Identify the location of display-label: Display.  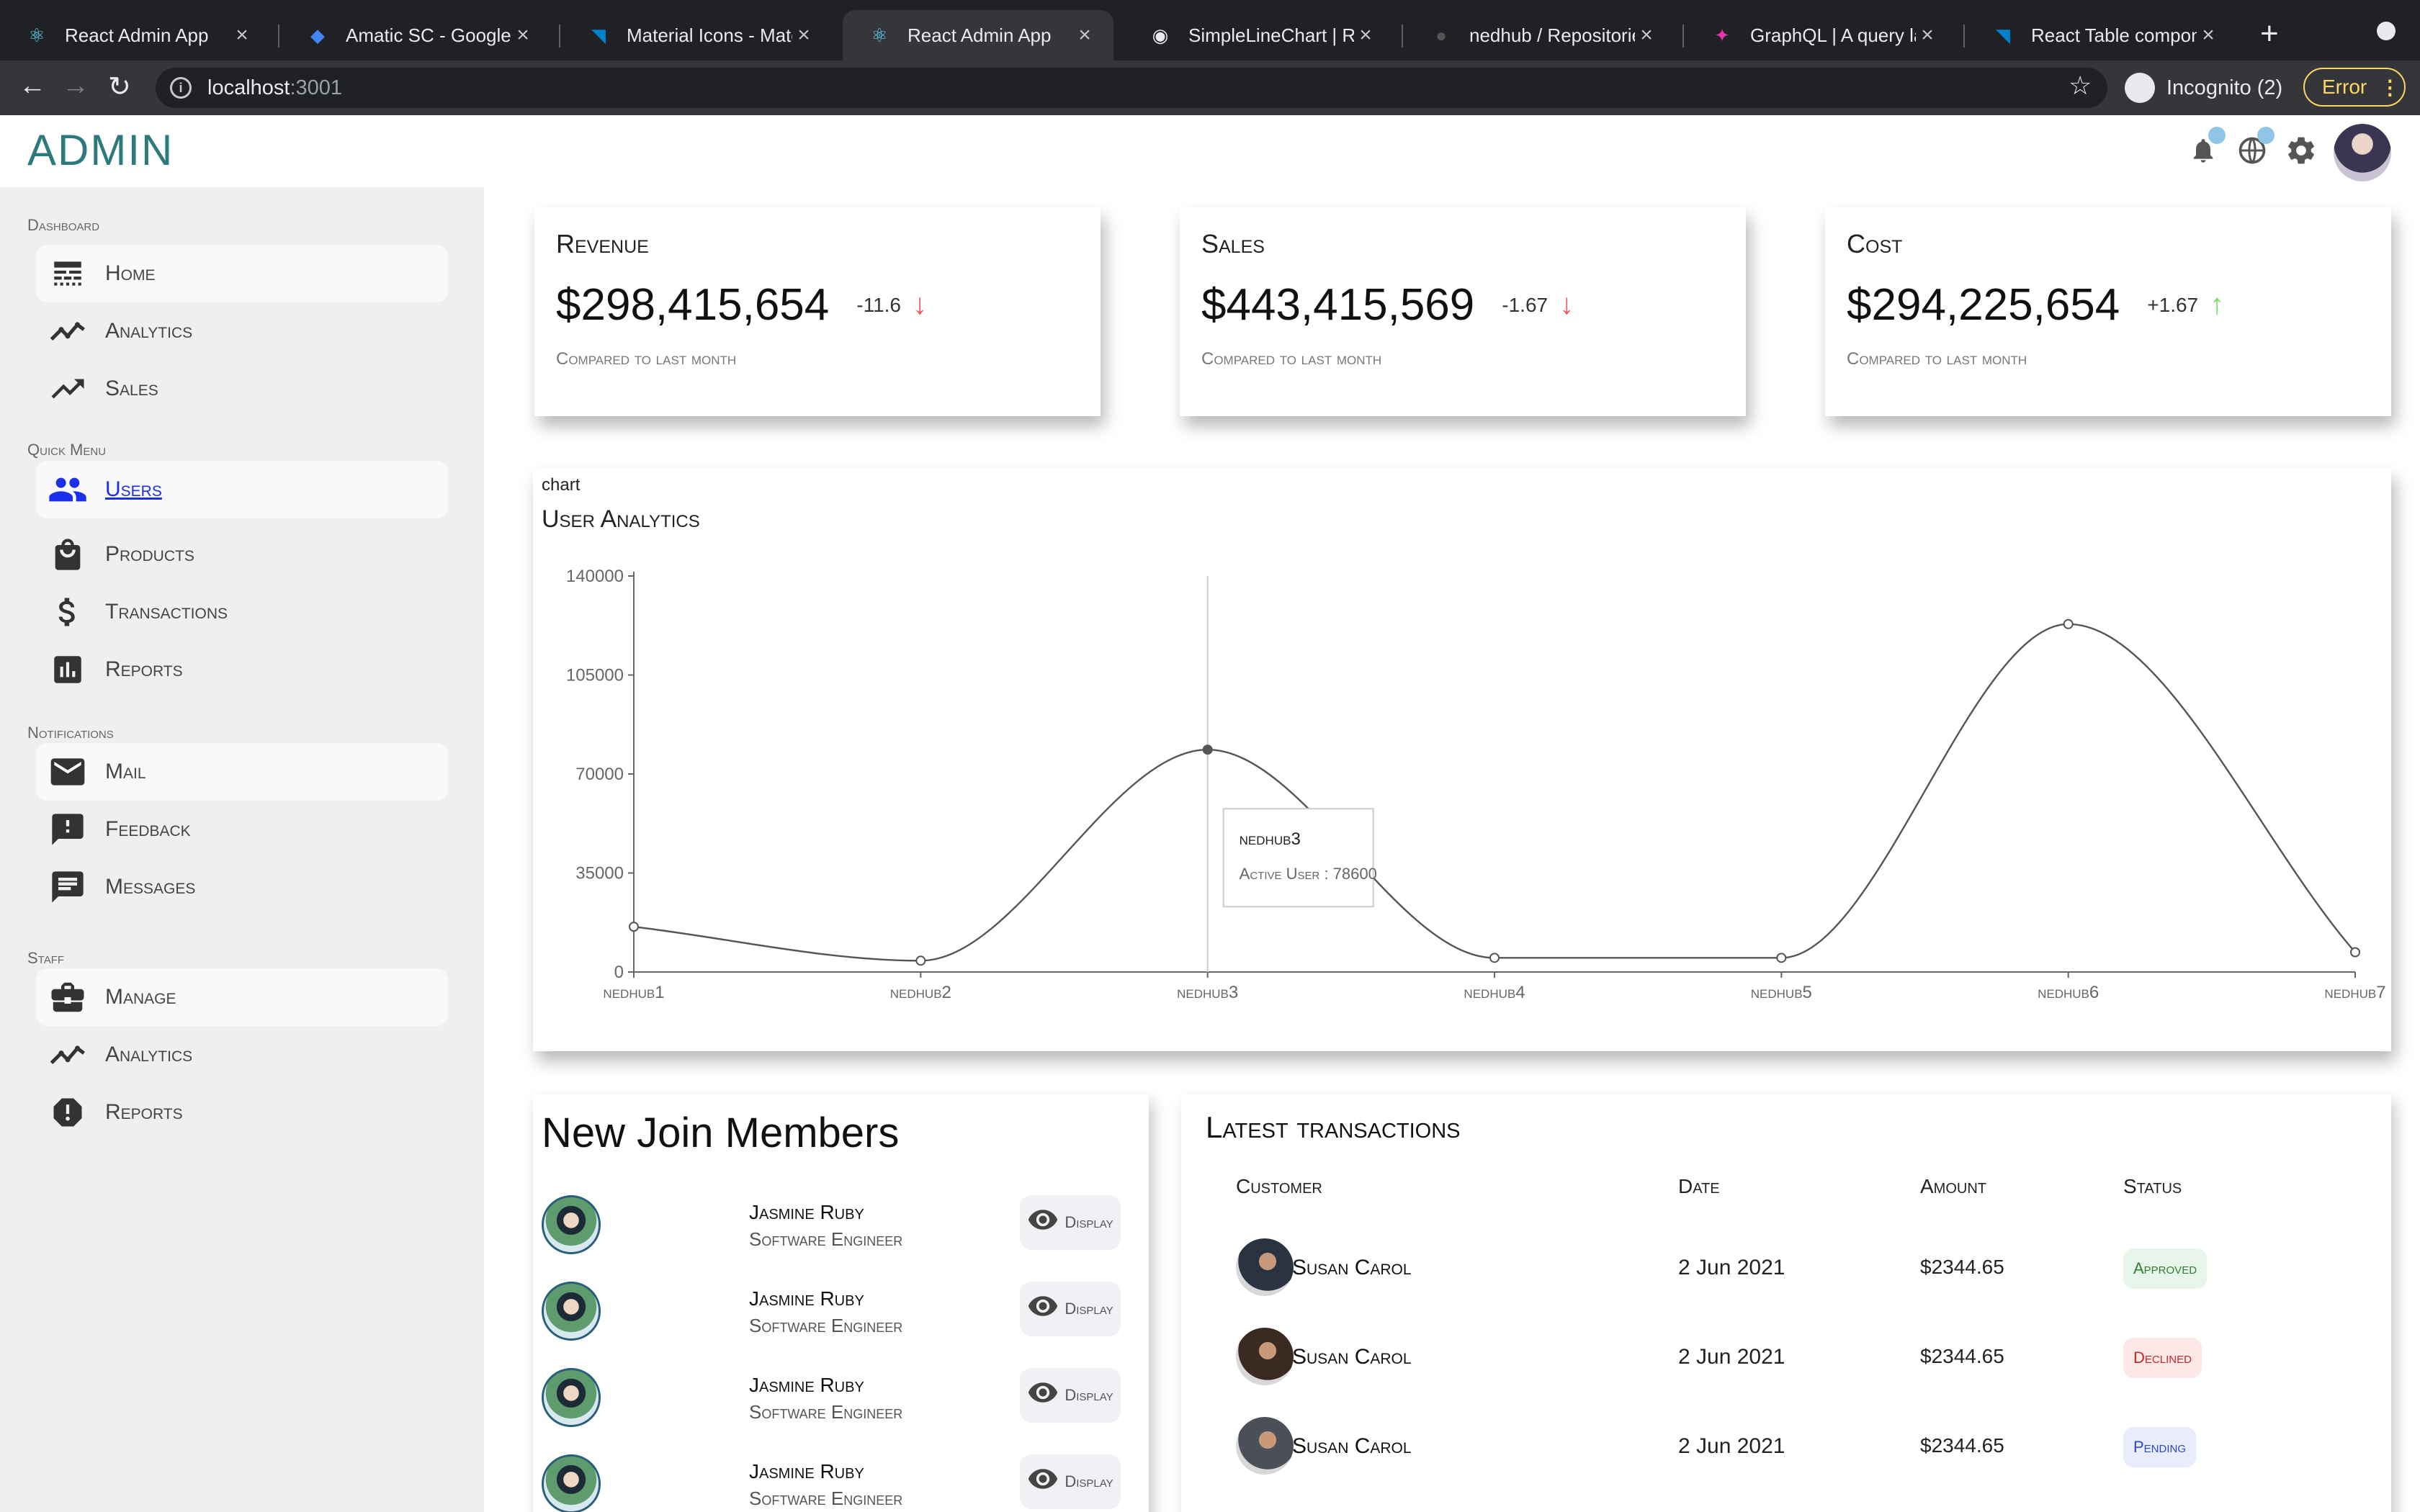
(1089, 1395).